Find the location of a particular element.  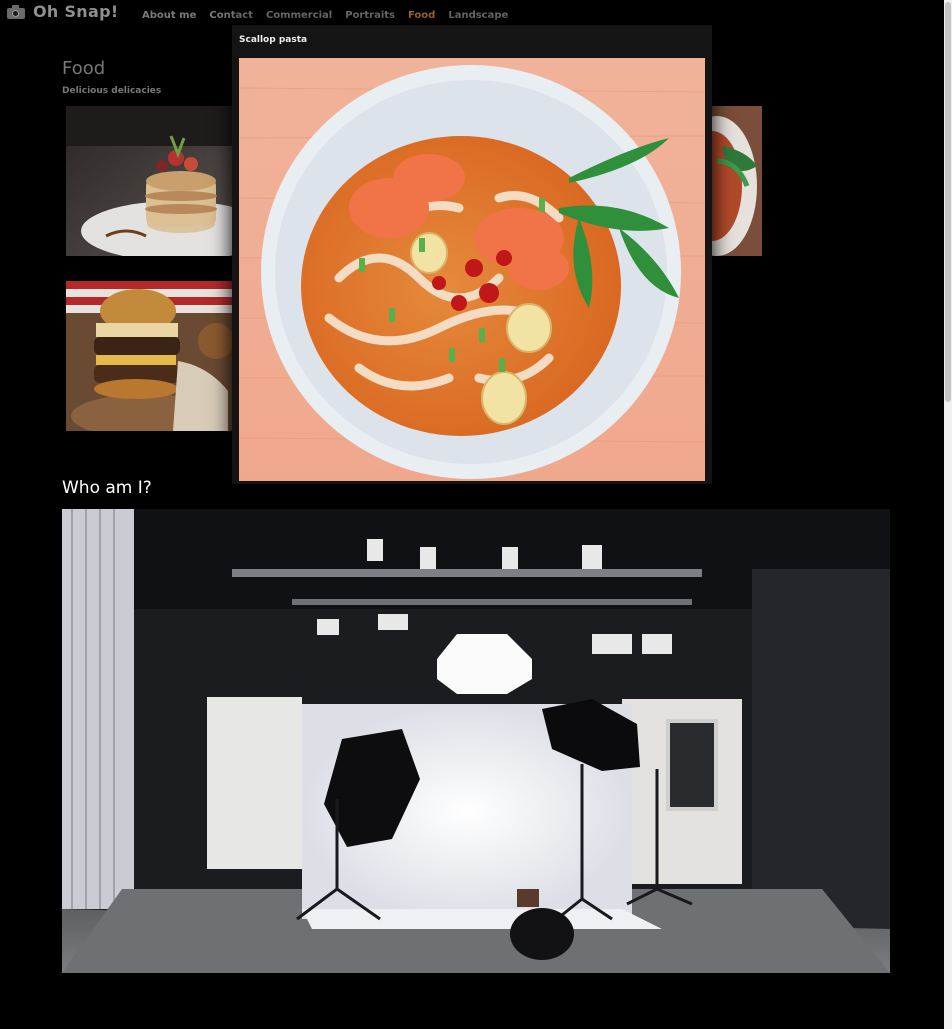

modal-title: Scallop pasta is located at coordinates (273, 40).